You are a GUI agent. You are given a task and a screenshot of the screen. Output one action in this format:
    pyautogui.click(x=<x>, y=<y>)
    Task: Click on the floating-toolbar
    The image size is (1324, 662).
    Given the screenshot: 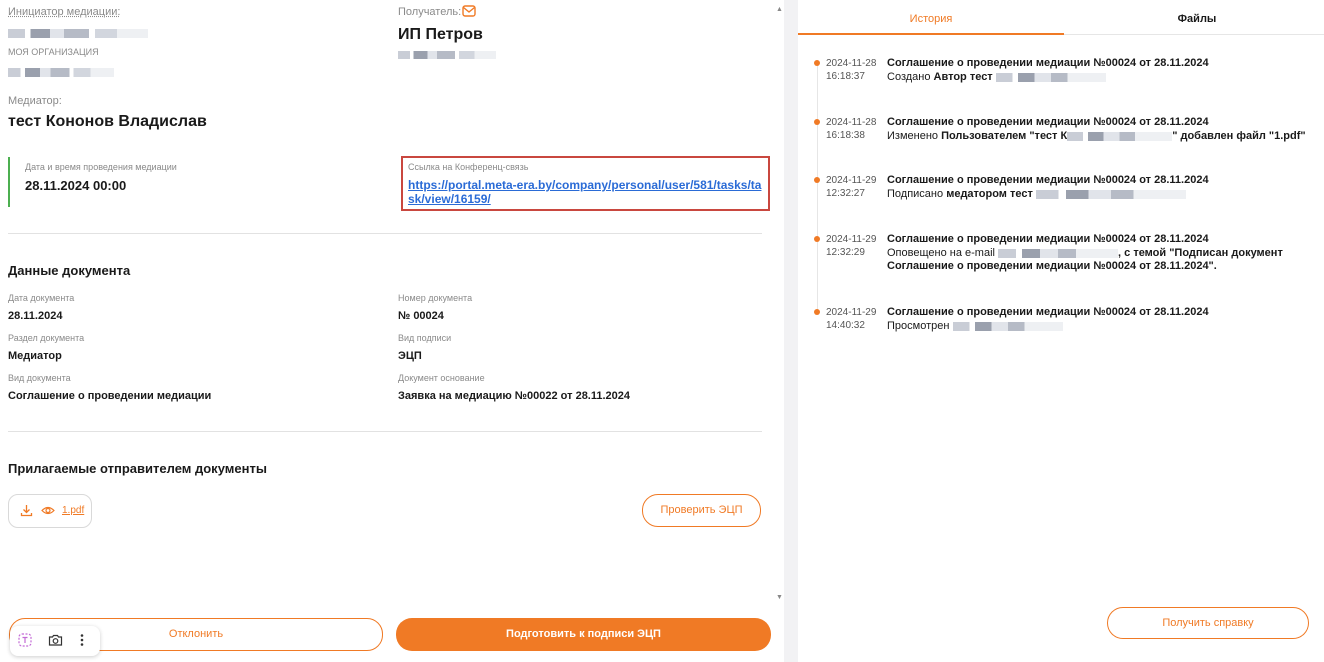 What is the action you would take?
    pyautogui.click(x=55, y=641)
    